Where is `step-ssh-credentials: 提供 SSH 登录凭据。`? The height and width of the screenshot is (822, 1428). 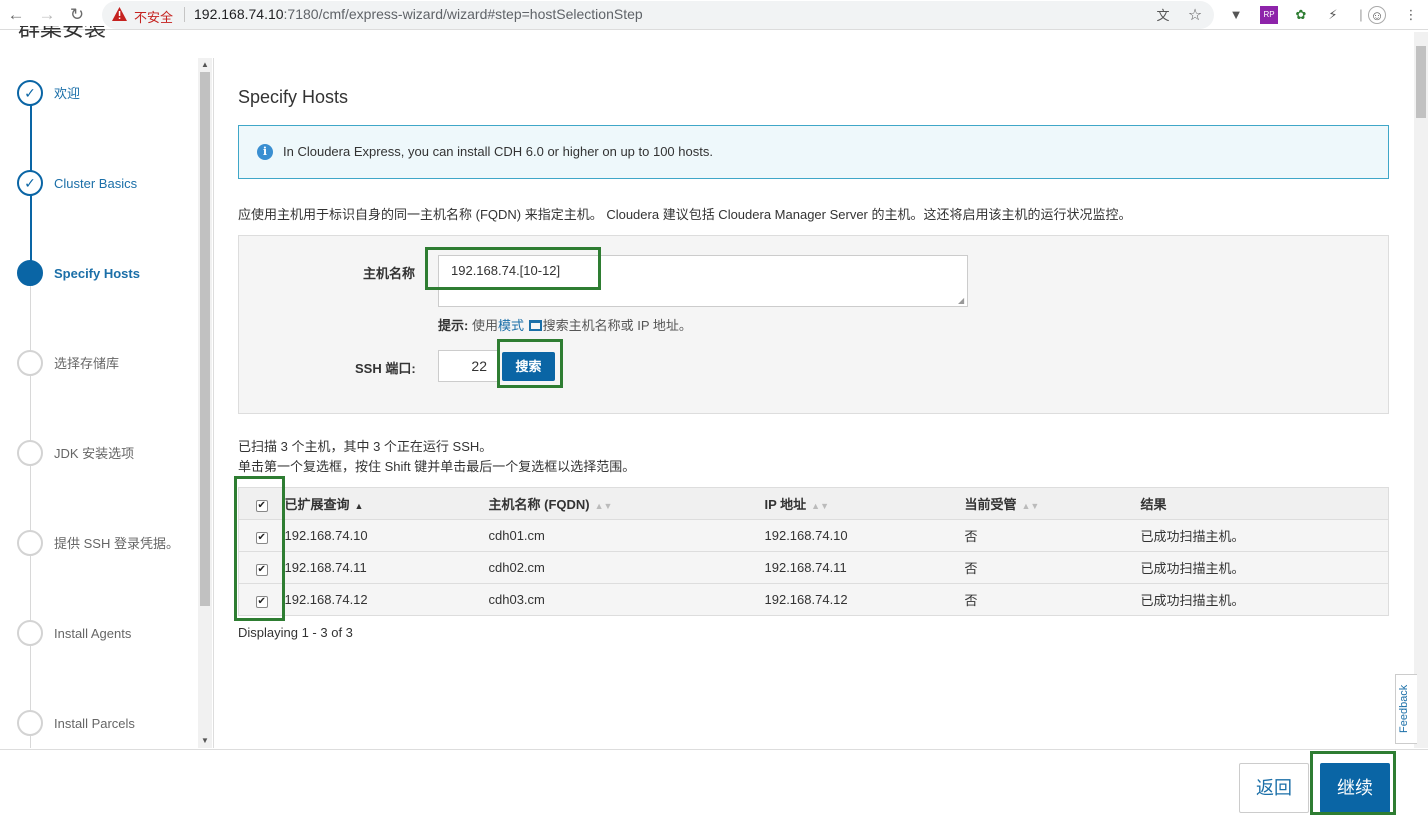
step-ssh-credentials: 提供 SSH 登录凭据。 is located at coordinates (102, 550).